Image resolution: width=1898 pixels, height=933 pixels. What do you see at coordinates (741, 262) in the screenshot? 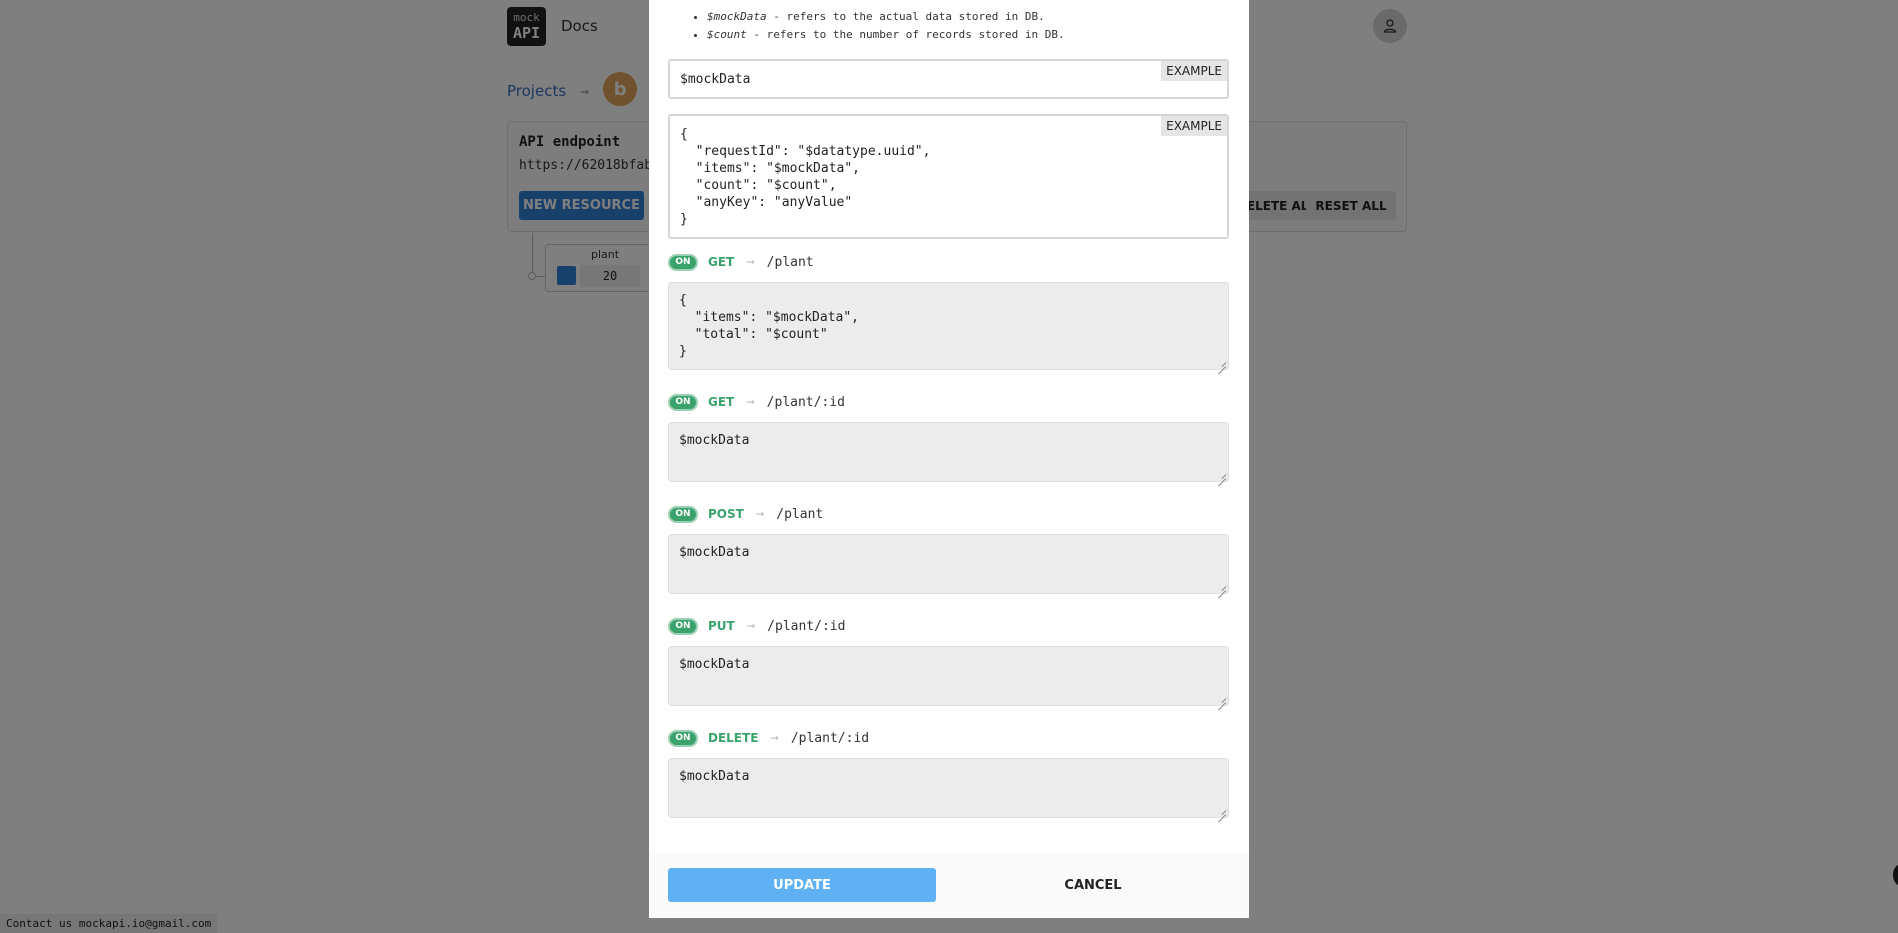
I see `route-get-list: ON GET → /plant` at bounding box center [741, 262].